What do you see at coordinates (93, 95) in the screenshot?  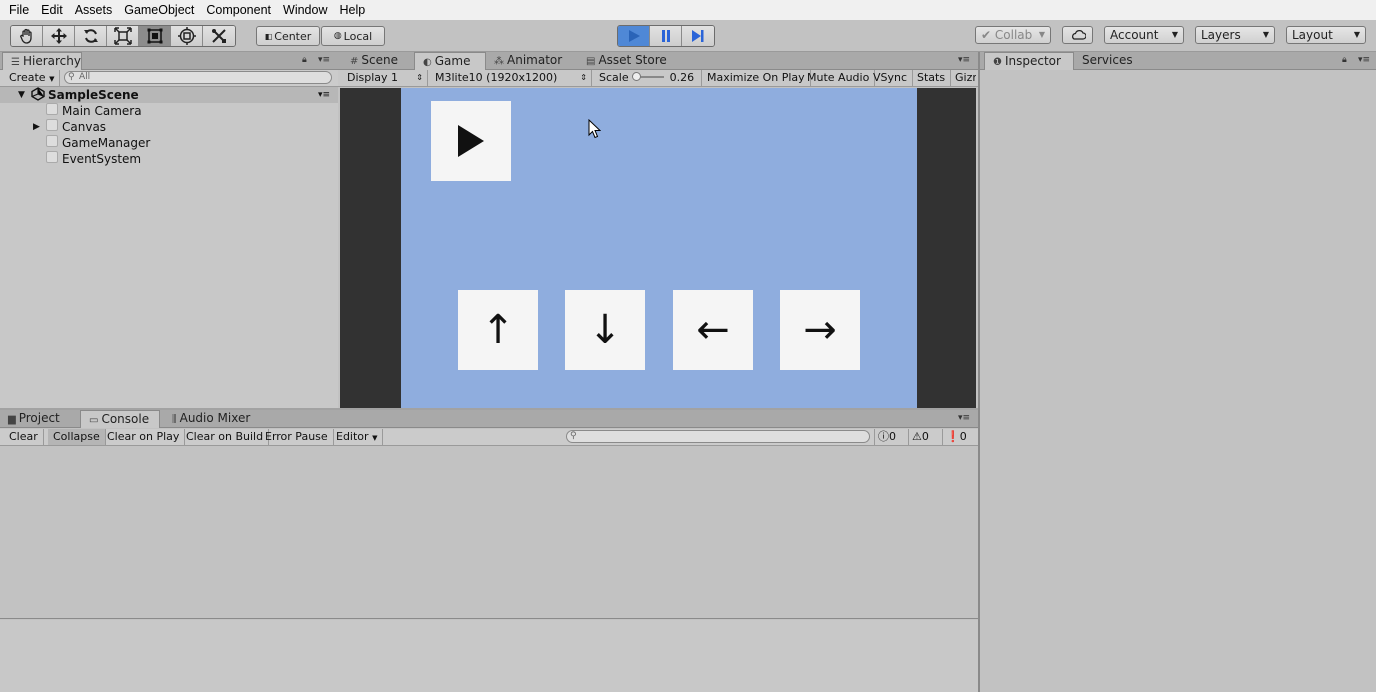 I see `scene-name: SampleScene` at bounding box center [93, 95].